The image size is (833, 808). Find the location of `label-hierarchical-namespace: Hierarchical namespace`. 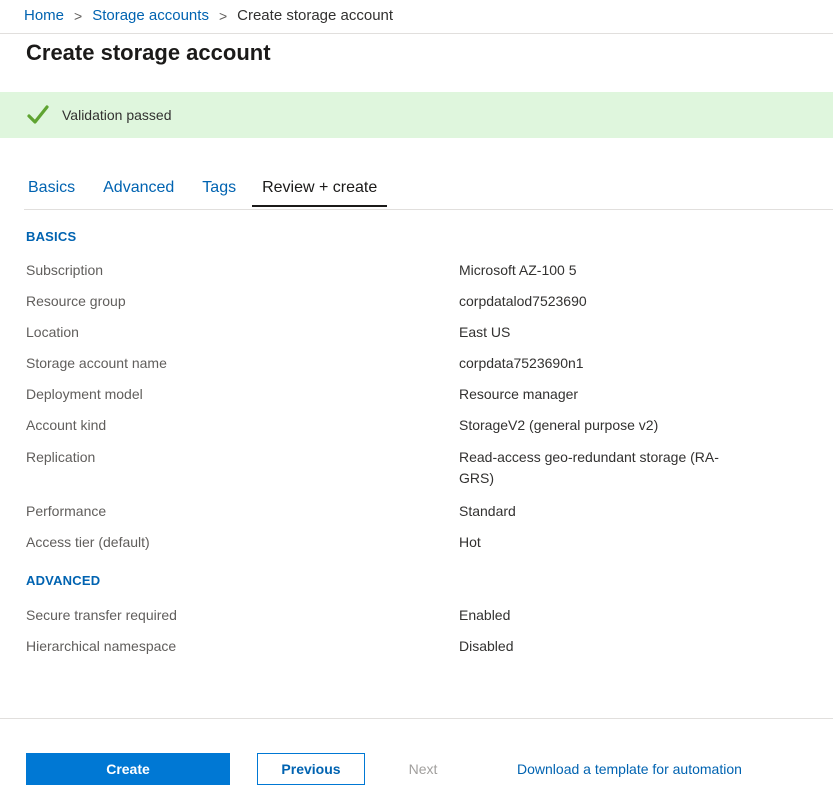

label-hierarchical-namespace: Hierarchical namespace is located at coordinates (101, 646).